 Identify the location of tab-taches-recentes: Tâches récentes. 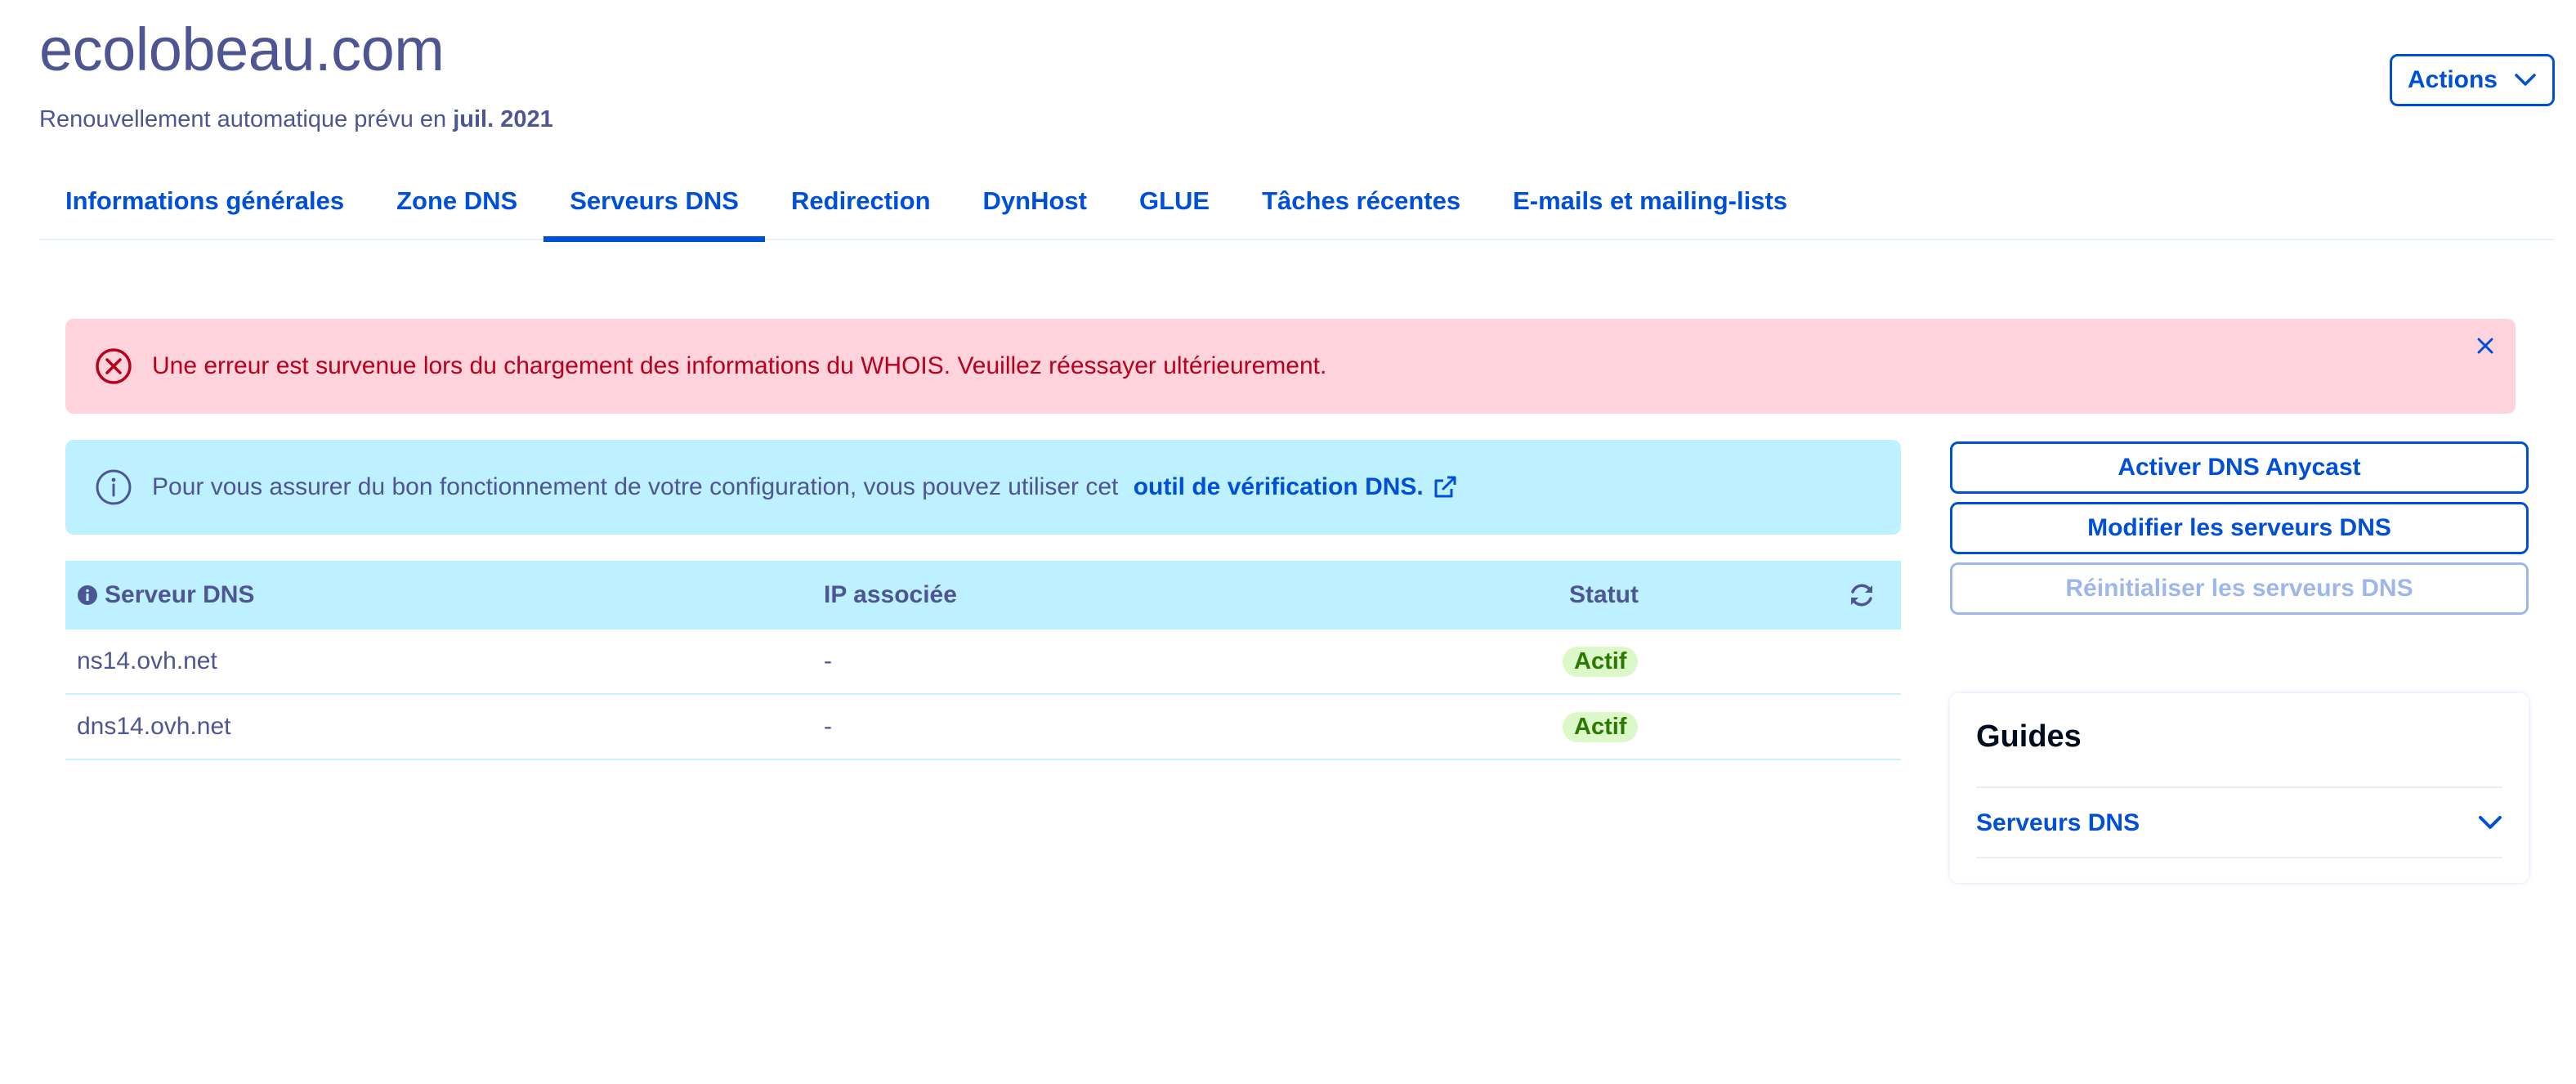
(1361, 207).